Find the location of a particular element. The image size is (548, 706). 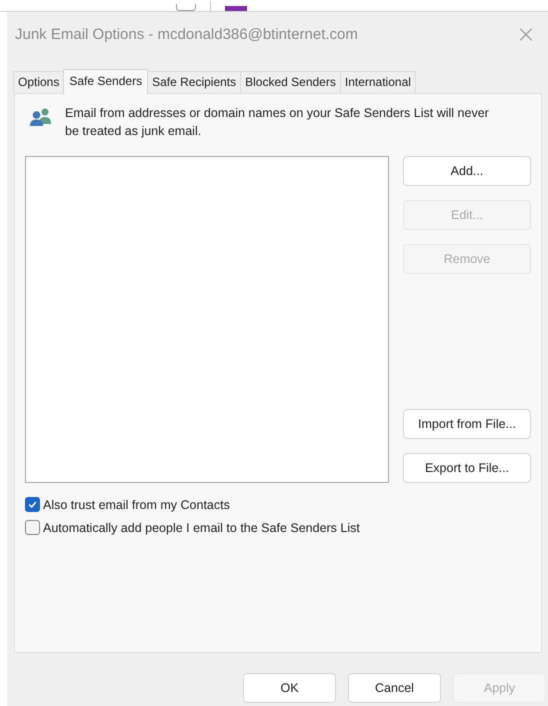

checkmark-icon is located at coordinates (32, 504).